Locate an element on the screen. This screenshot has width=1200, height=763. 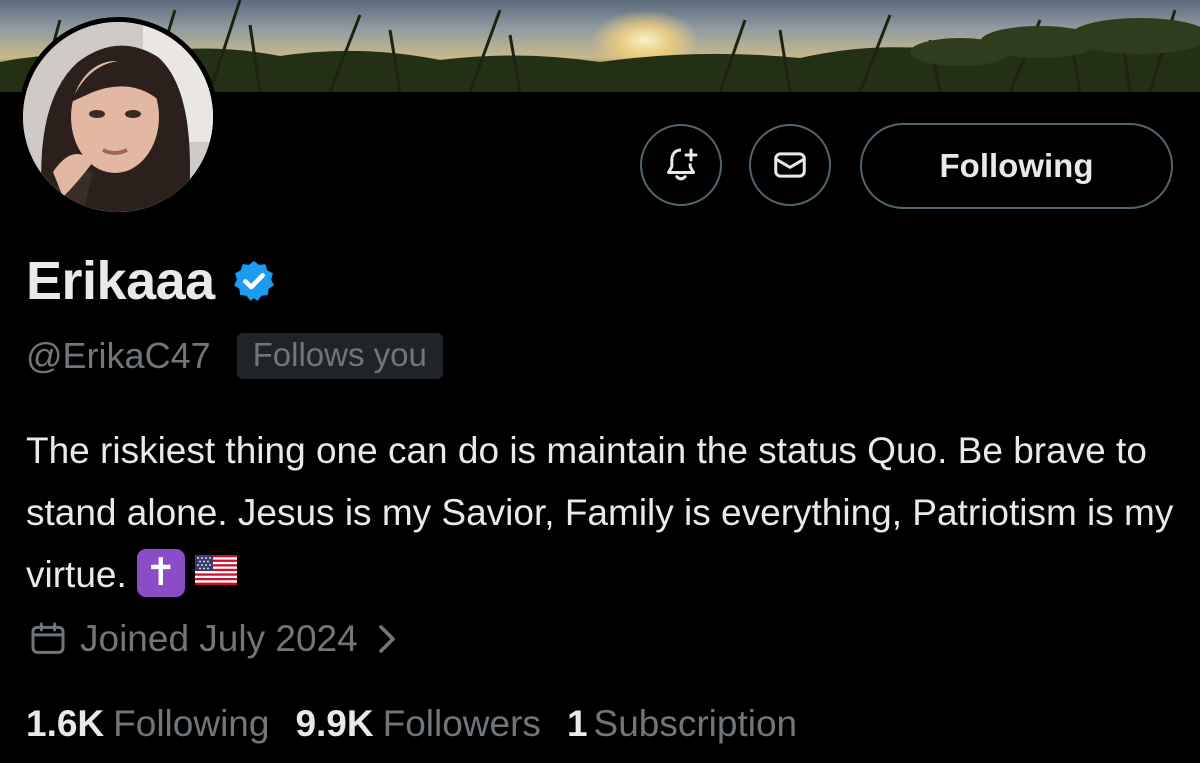
verified-badge-icon is located at coordinates (254, 281).